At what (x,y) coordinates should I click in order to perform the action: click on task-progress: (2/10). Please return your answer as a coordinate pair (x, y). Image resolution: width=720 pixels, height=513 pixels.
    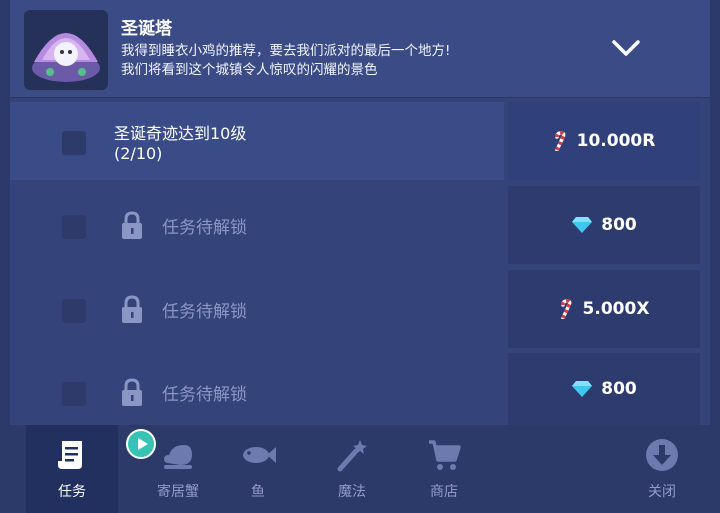
    Looking at the image, I should click on (138, 153).